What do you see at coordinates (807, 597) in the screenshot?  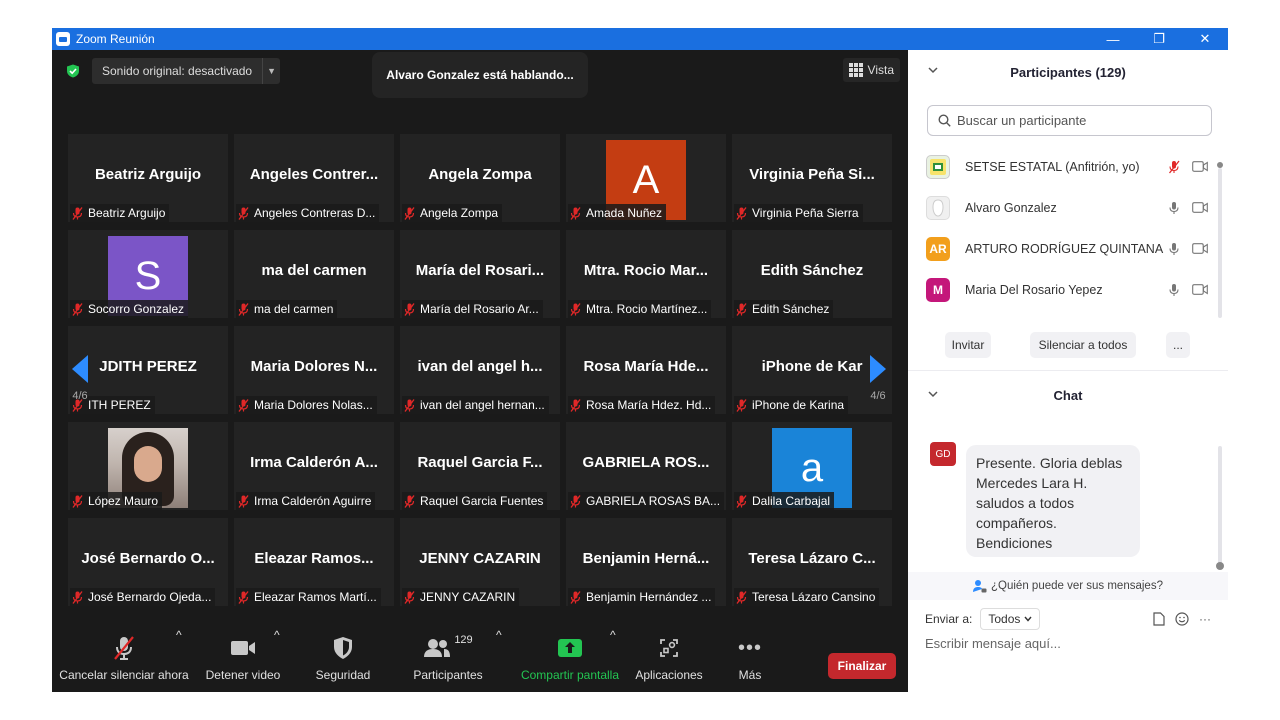 I see `tile-name-label: Teresa Lázaro Cansino` at bounding box center [807, 597].